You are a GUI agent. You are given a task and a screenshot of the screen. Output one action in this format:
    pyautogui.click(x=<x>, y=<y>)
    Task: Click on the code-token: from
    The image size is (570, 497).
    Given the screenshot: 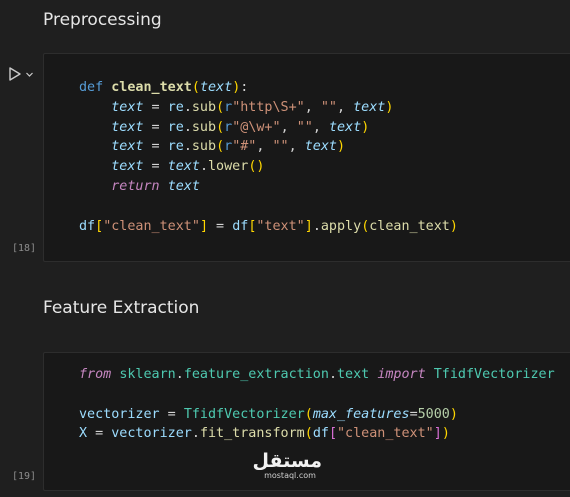 What is the action you would take?
    pyautogui.click(x=95, y=374)
    